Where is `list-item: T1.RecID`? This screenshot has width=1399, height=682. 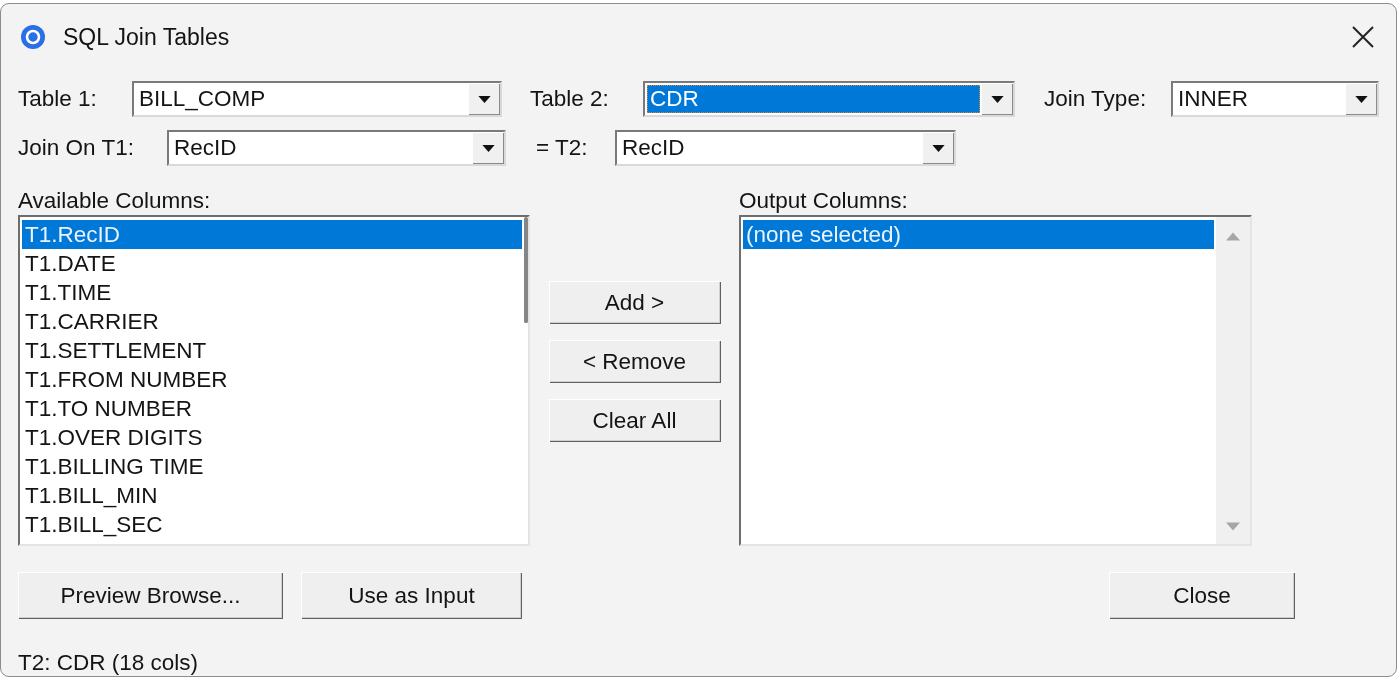
list-item: T1.RecID is located at coordinates (272, 234).